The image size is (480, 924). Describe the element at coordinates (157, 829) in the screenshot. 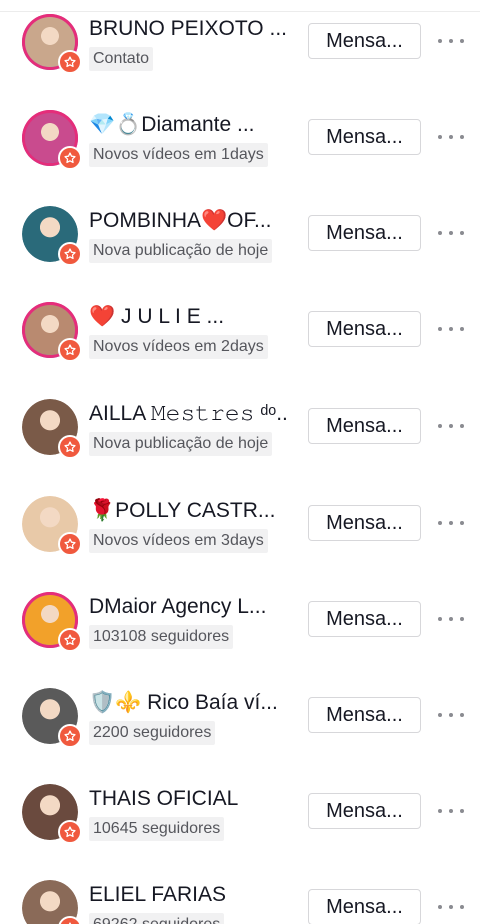

I see `account-status: 10645 seguidores` at that location.